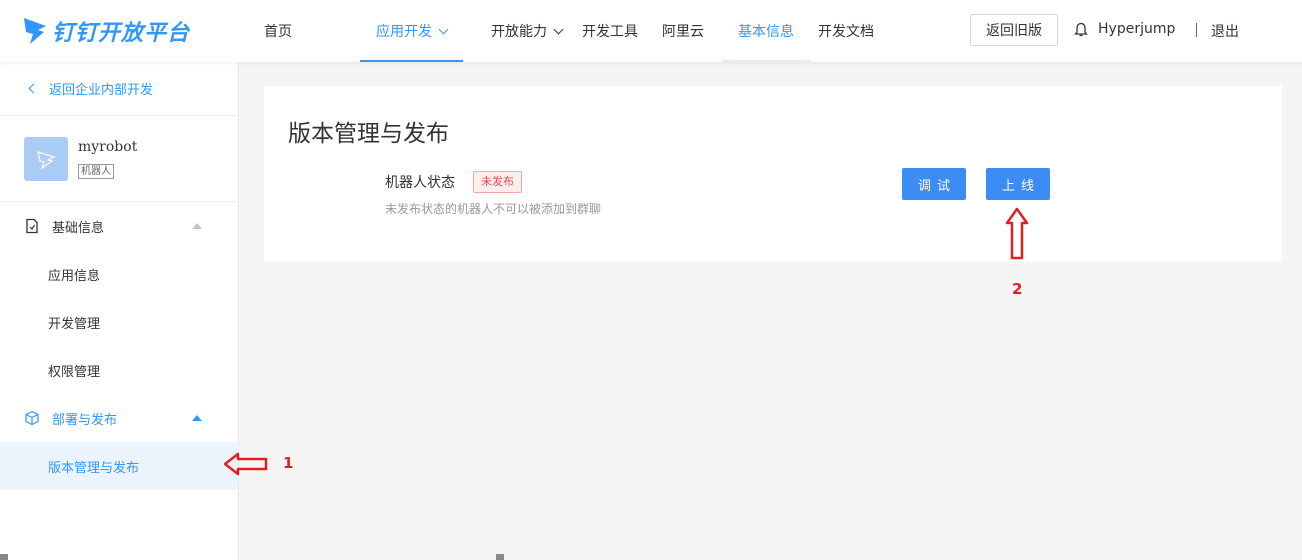 The height and width of the screenshot is (560, 1302). Describe the element at coordinates (610, 31) in the screenshot. I see `nav-dev-tools: 开发工具` at that location.